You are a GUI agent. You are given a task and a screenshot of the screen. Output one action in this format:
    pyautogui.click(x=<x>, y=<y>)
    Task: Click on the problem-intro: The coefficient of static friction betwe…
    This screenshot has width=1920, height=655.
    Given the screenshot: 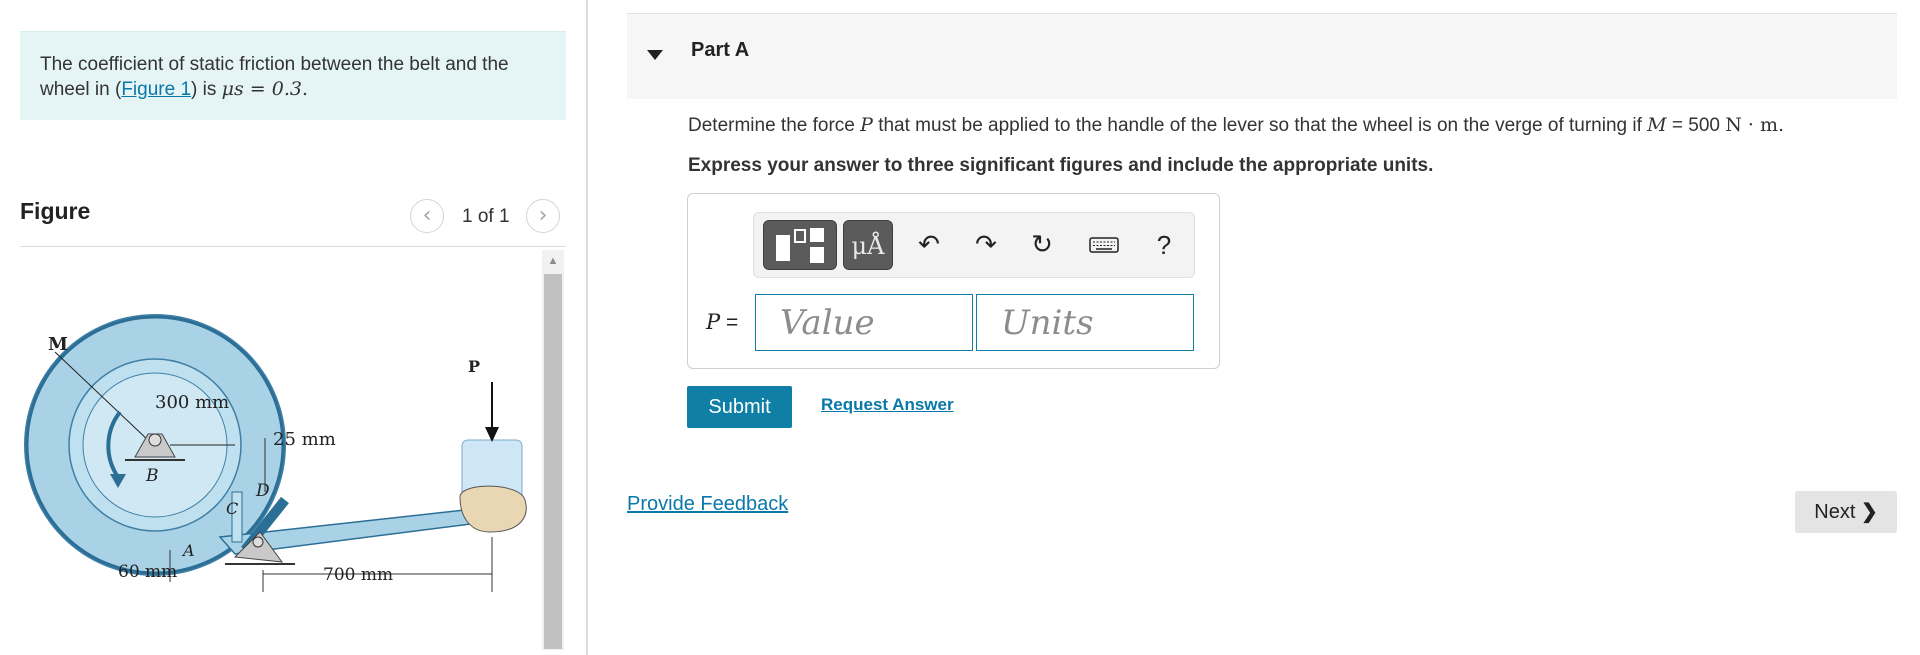 What is the action you would take?
    pyautogui.click(x=293, y=75)
    